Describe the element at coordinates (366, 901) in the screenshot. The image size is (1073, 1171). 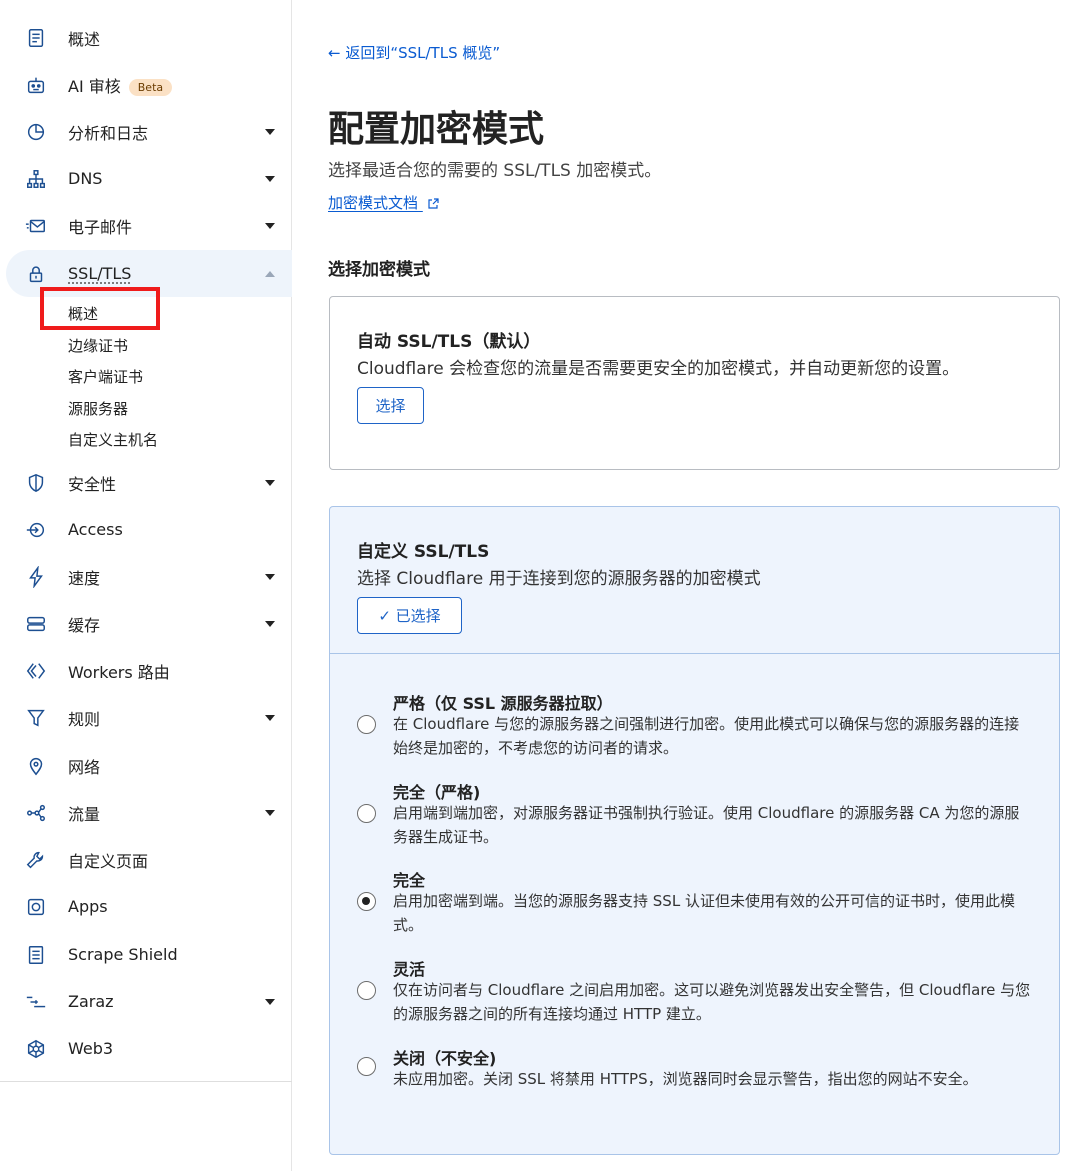
I see `radio-button-checked` at that location.